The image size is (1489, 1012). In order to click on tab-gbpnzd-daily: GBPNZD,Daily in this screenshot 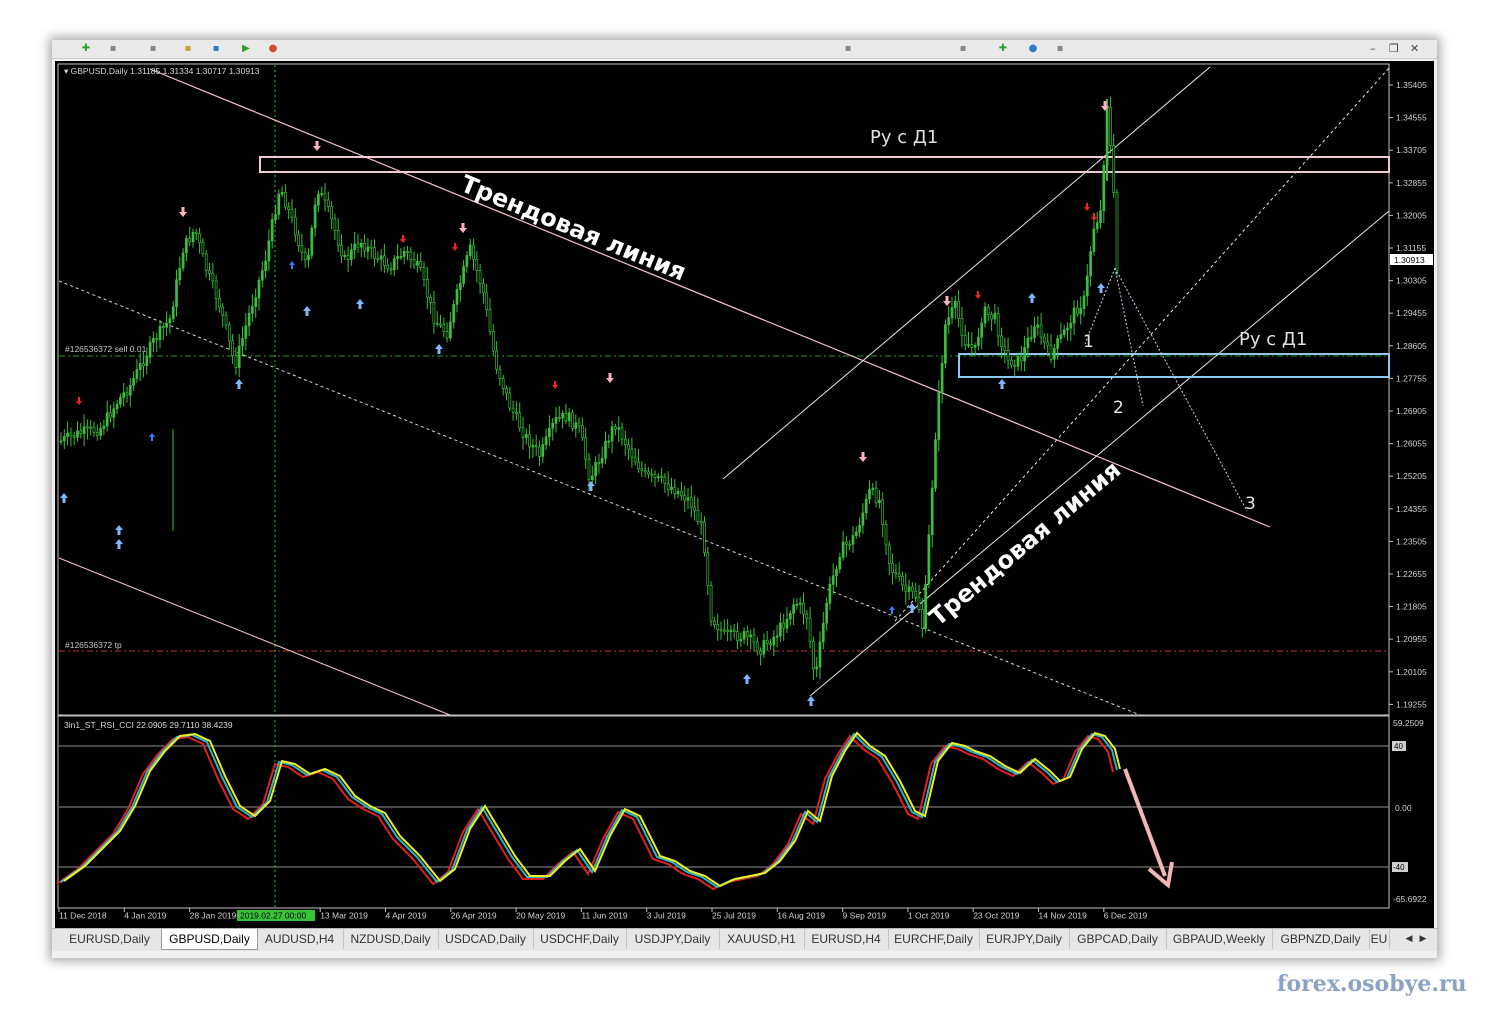, I will do `click(1321, 939)`.